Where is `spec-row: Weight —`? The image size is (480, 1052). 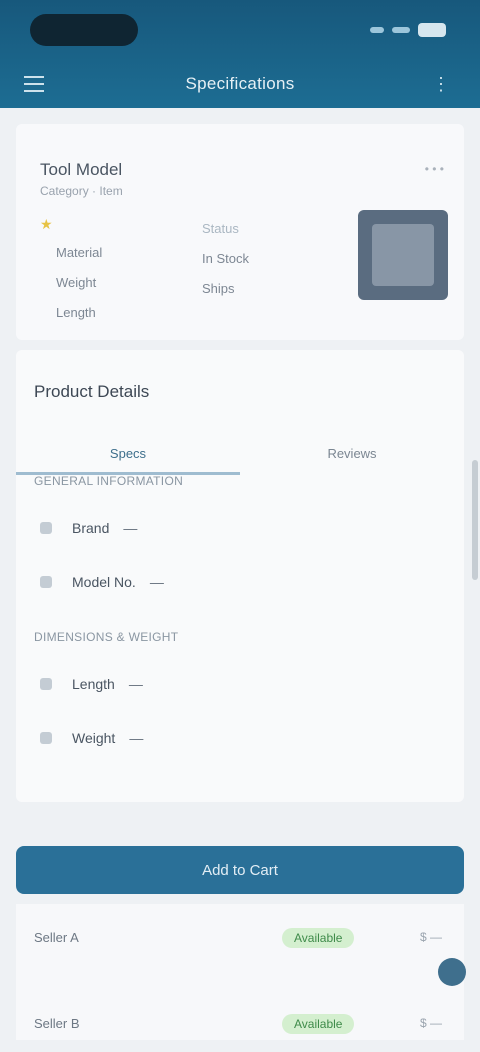 spec-row: Weight — is located at coordinates (240, 738).